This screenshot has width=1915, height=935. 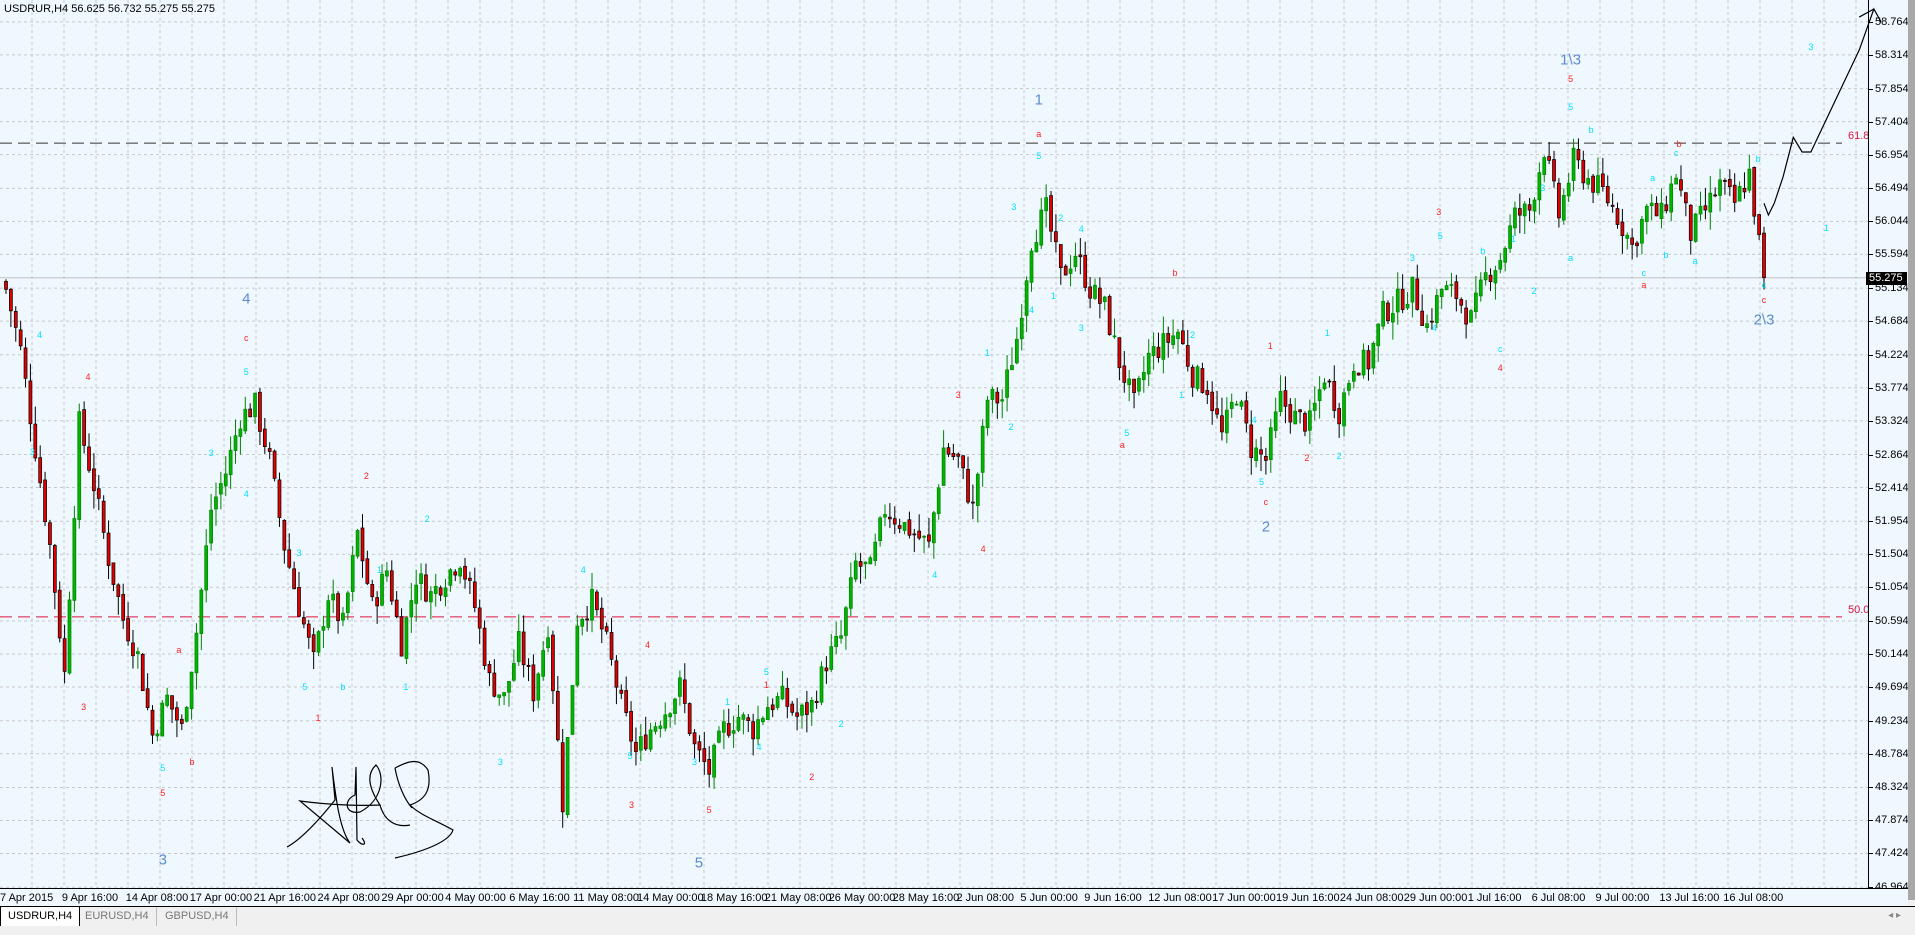 I want to click on tab-scroll-arrows: ◂ ▸, so click(x=1894, y=915).